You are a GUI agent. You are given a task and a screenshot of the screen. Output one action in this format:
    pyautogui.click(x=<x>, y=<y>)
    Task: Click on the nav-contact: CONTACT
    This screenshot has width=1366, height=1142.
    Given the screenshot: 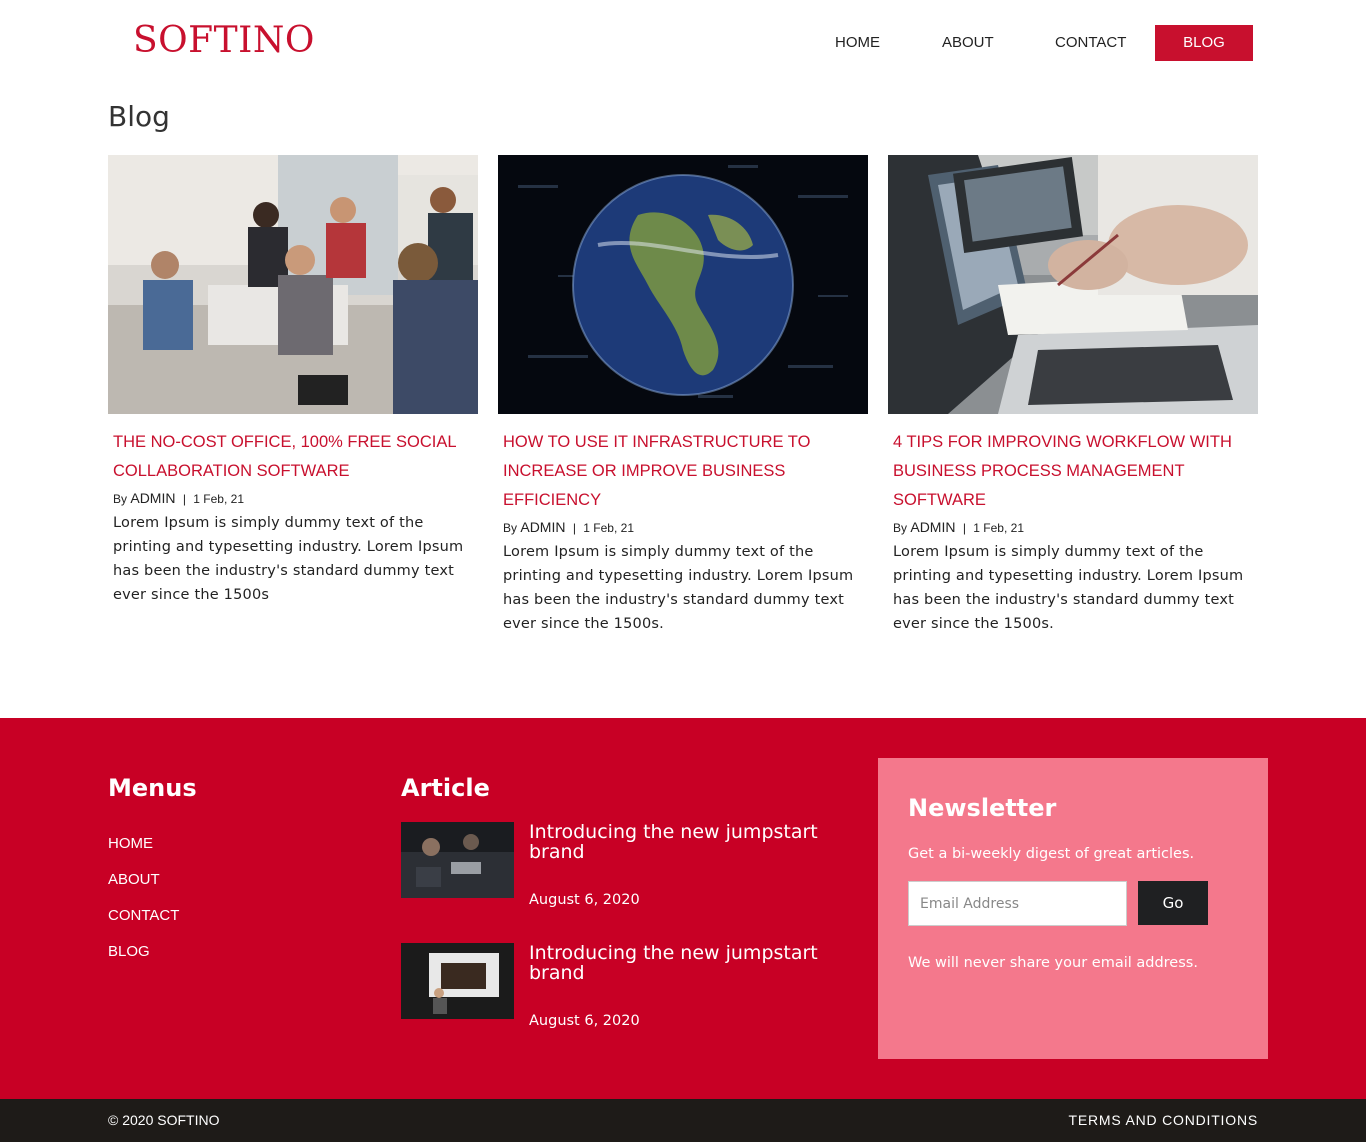 What is the action you would take?
    pyautogui.click(x=1090, y=43)
    